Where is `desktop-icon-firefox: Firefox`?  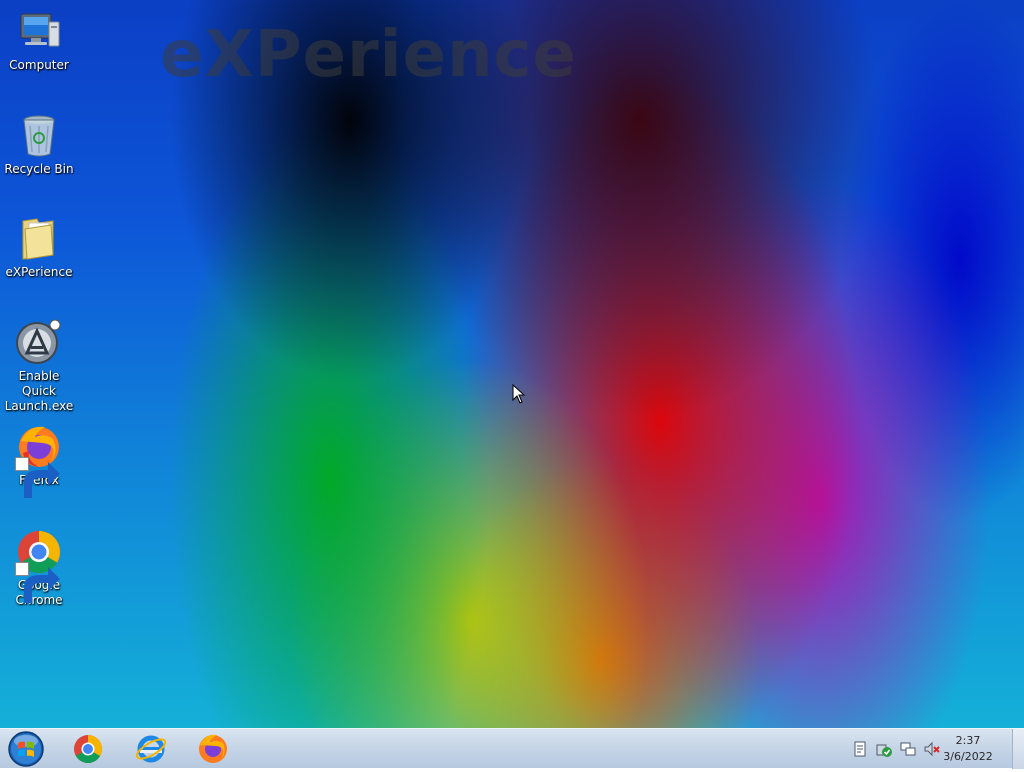 desktop-icon-firefox: Firefox is located at coordinates (39, 460).